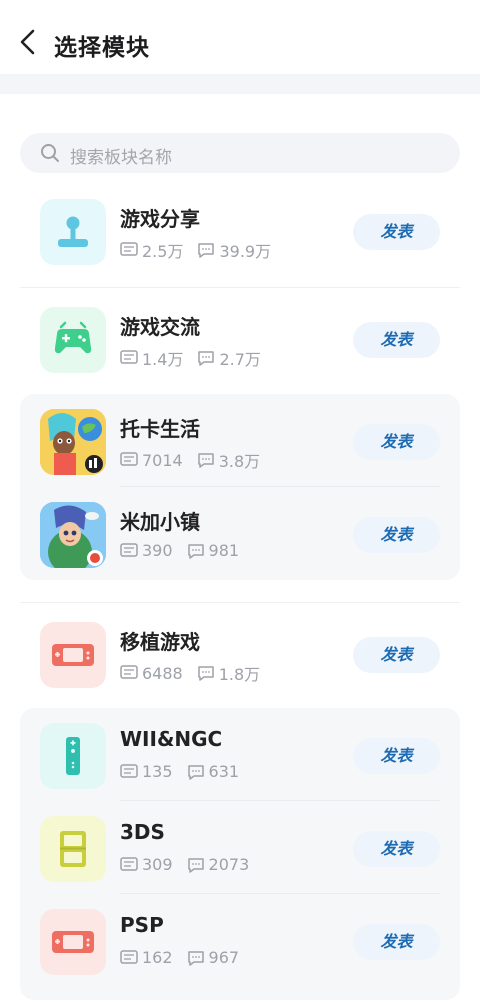 The width and height of the screenshot is (480, 1000). What do you see at coordinates (240, 942) in the screenshot?
I see `list-item: PSP 162 967 发表` at bounding box center [240, 942].